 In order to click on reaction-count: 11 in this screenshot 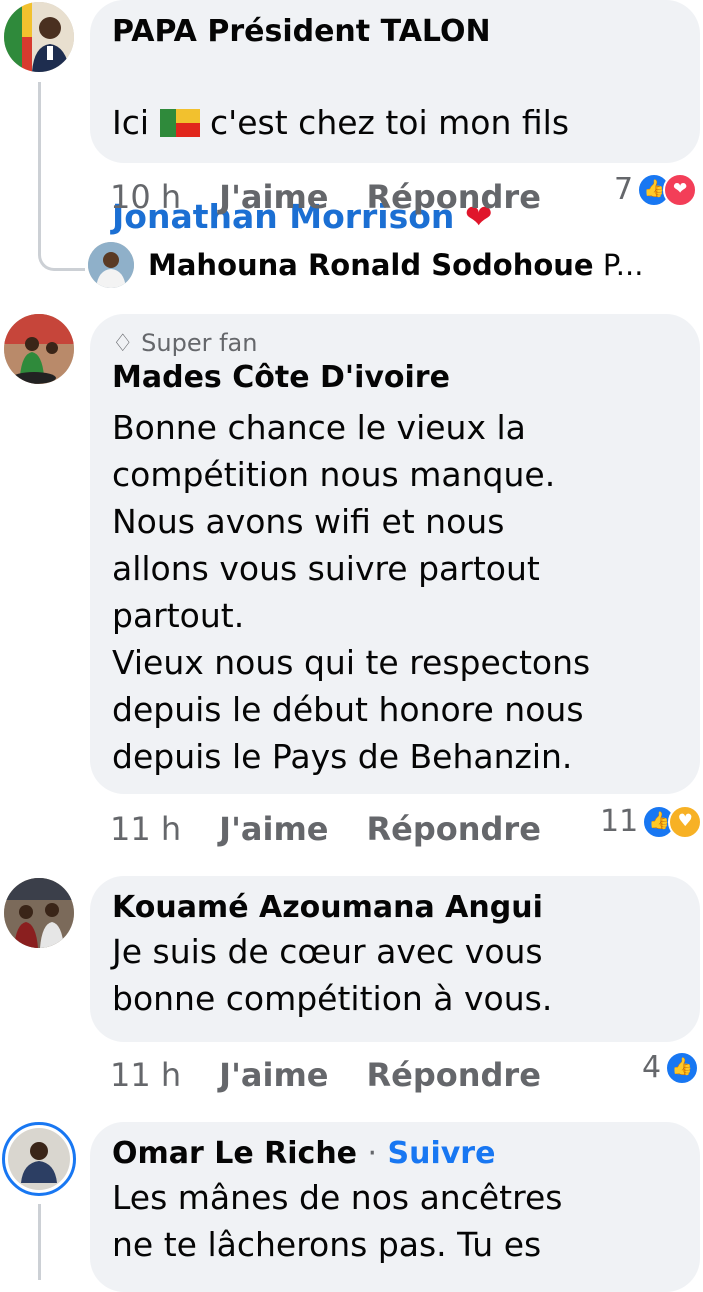, I will do `click(619, 821)`.